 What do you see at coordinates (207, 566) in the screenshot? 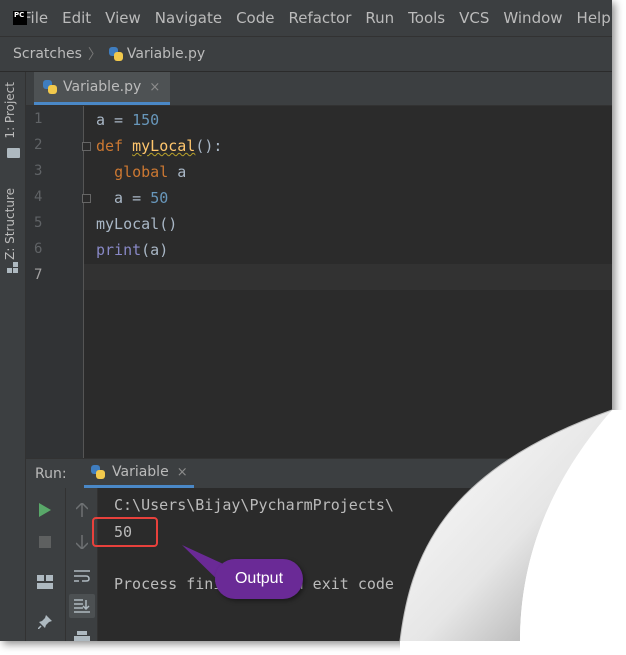
I see `bubble-pointer` at bounding box center [207, 566].